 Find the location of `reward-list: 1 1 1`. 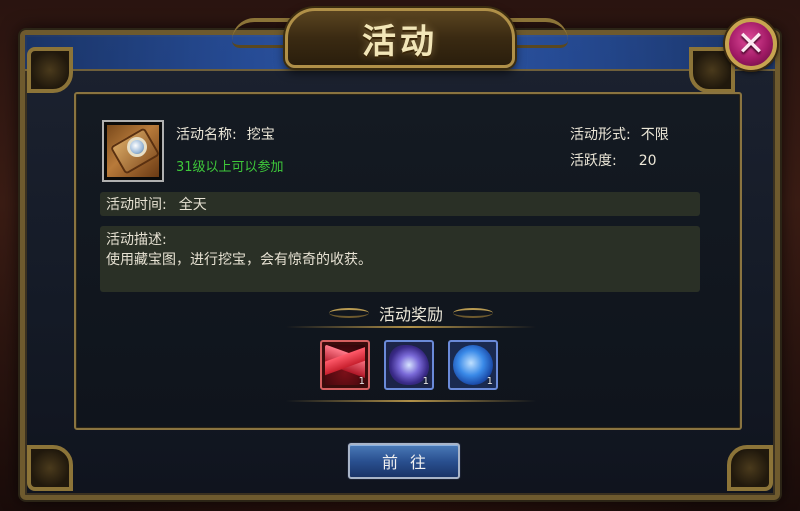

reward-list: 1 1 1 is located at coordinates (409, 365).